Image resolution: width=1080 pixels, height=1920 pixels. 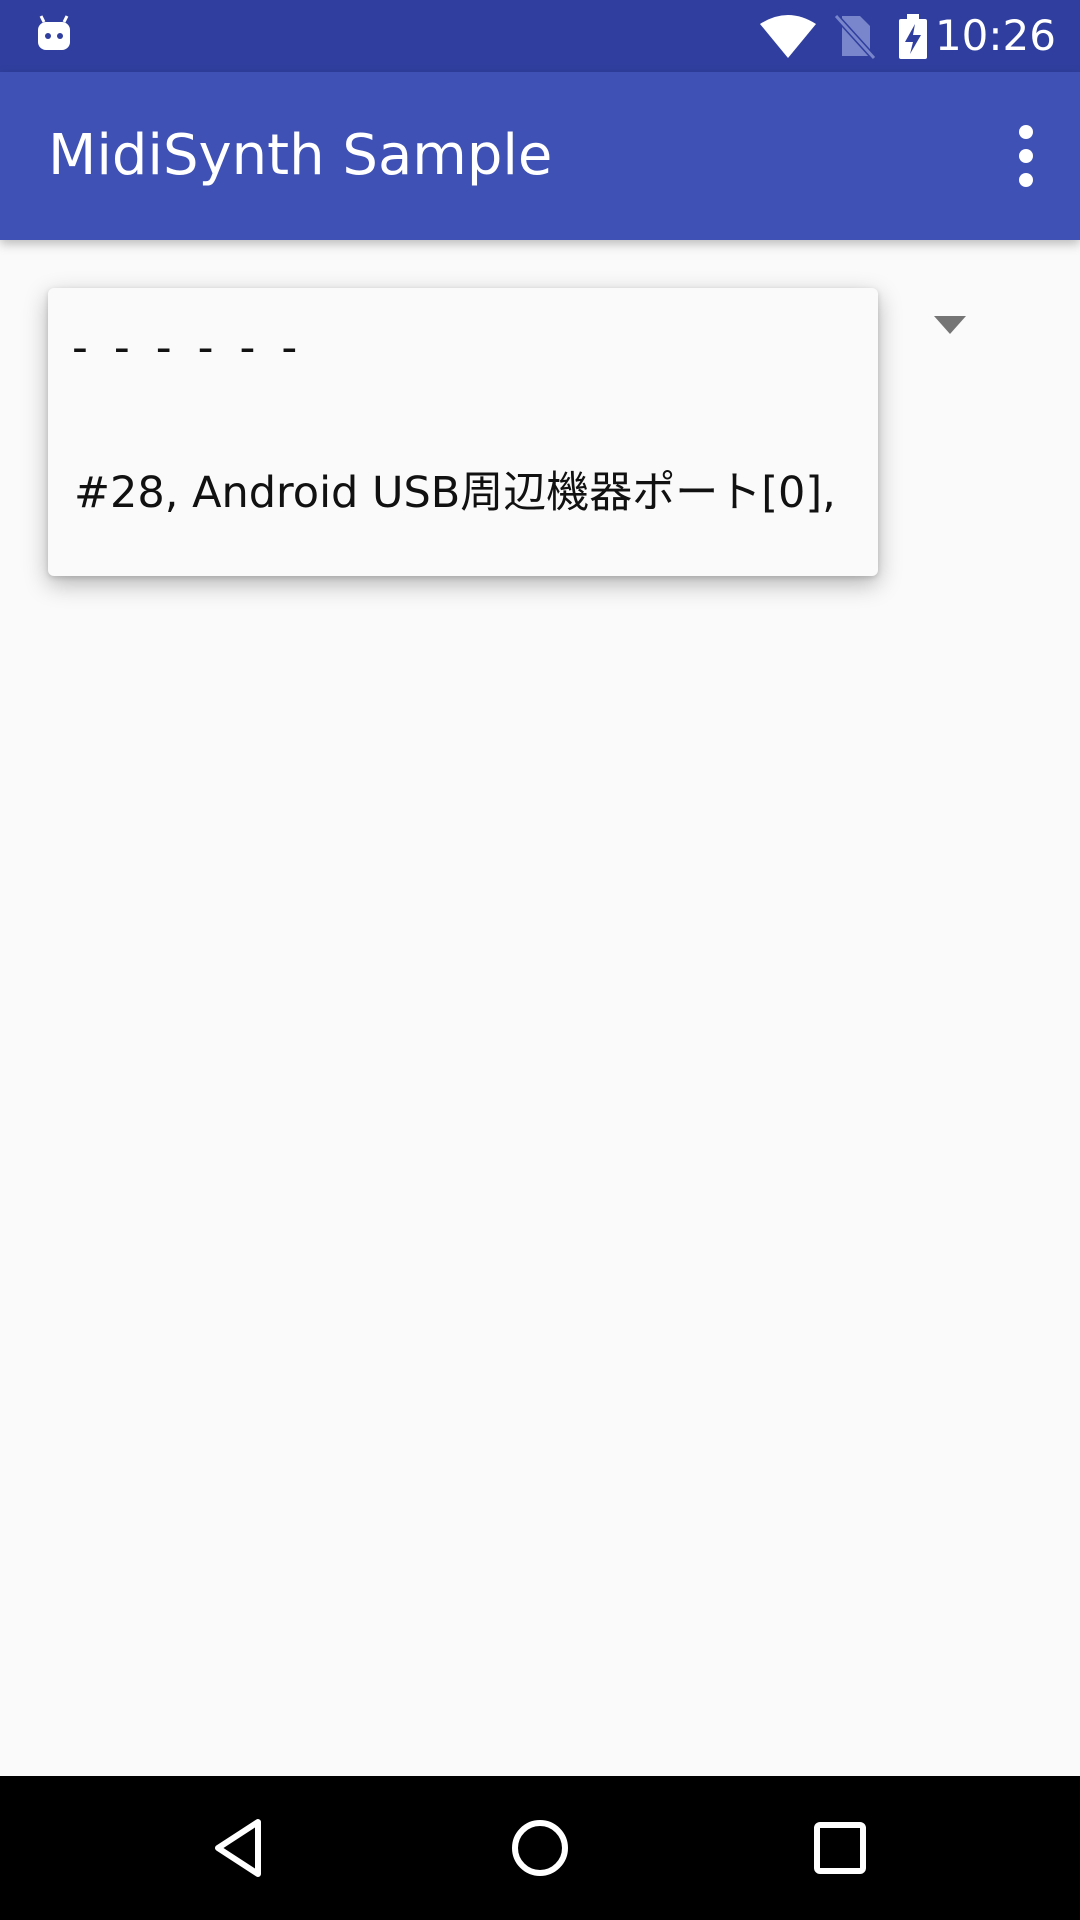 What do you see at coordinates (995, 35) in the screenshot?
I see `status-time: 10:26` at bounding box center [995, 35].